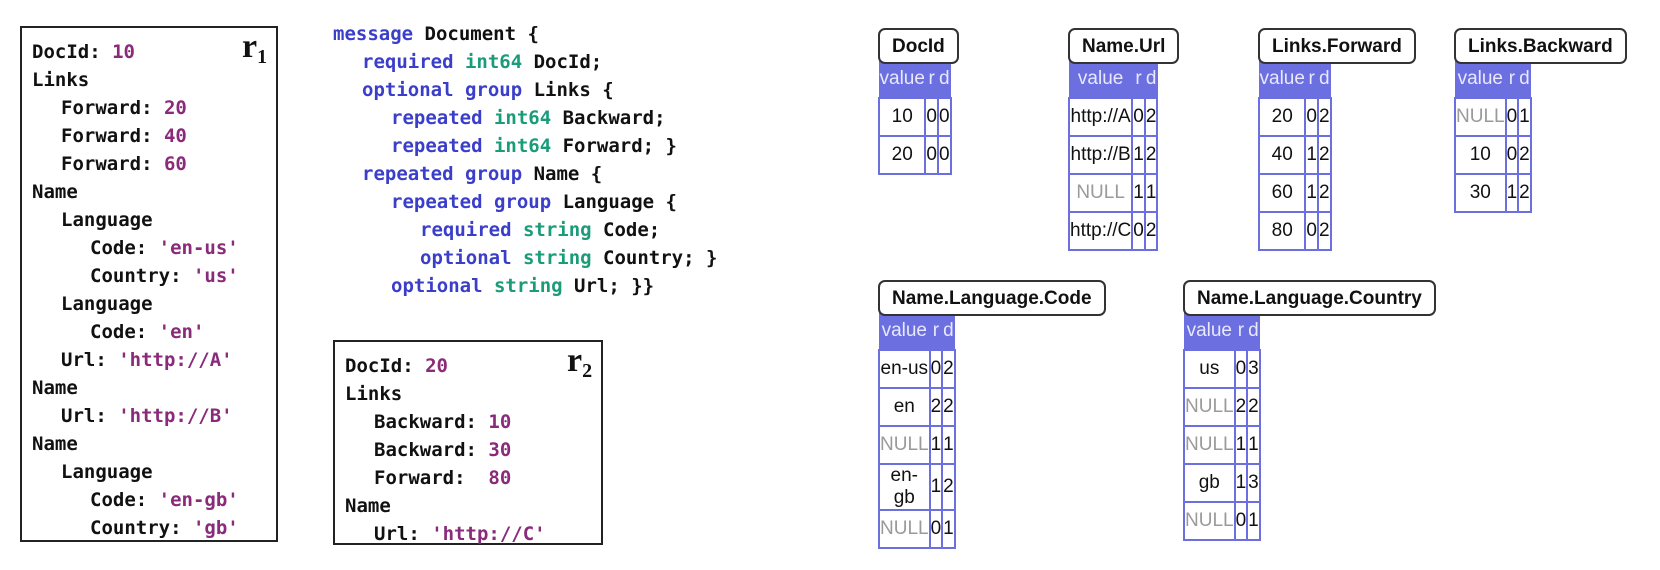 The image size is (1660, 570). Describe the element at coordinates (563, 258) in the screenshot. I see `schema-token: string` at that location.